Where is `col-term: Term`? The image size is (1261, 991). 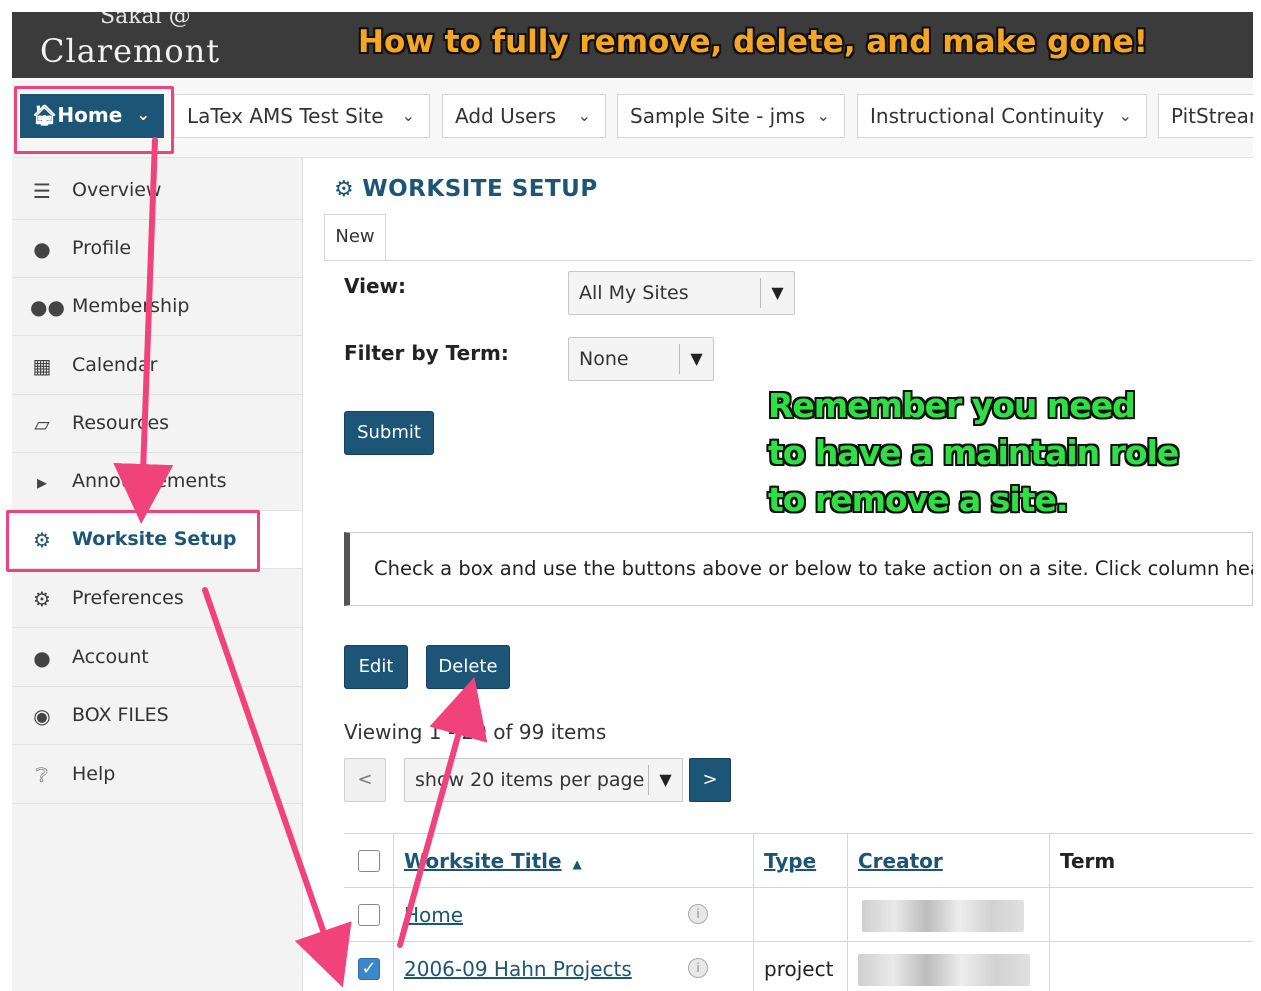
col-term: Term is located at coordinates (1151, 861).